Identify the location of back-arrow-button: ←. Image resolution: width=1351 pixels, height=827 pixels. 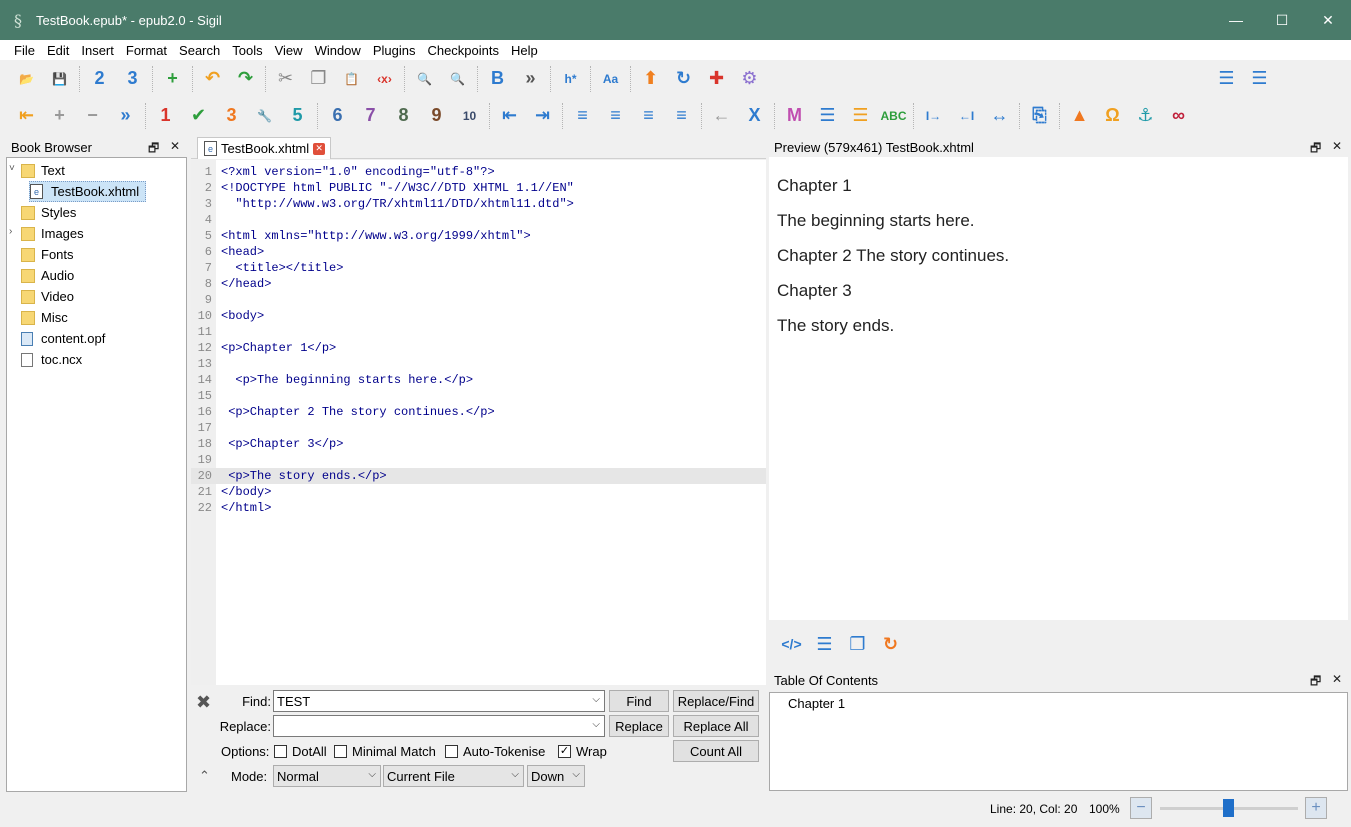
(721, 116).